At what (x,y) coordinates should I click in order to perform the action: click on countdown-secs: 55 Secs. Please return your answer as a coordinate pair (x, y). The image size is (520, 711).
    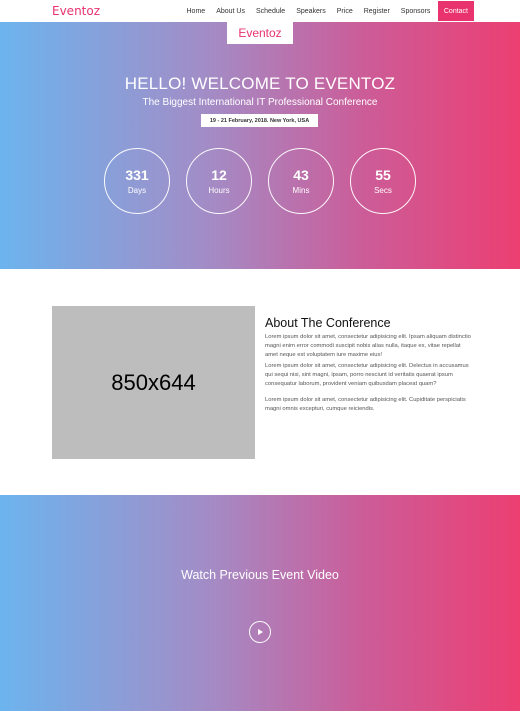
    Looking at the image, I should click on (383, 181).